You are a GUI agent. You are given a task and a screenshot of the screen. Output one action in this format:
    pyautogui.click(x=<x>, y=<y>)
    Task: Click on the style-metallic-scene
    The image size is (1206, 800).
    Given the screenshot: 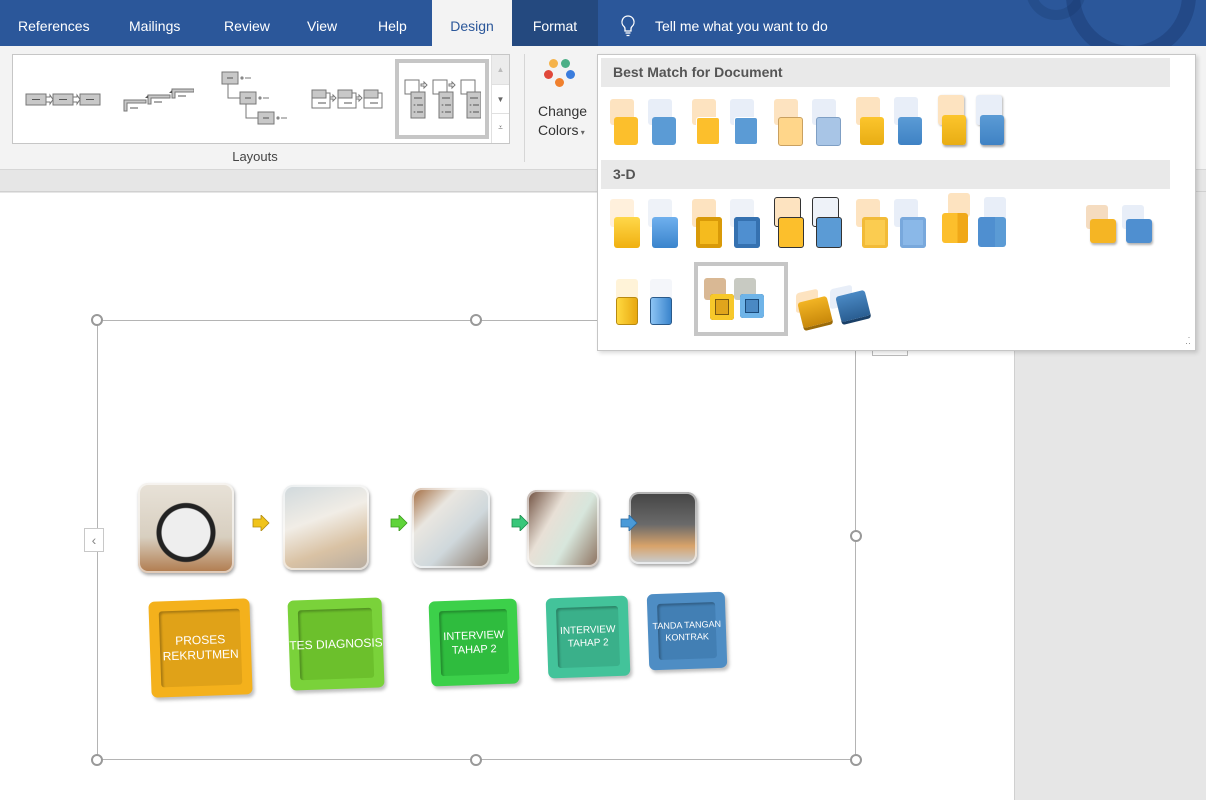 What is the action you would take?
    pyautogui.click(x=654, y=304)
    